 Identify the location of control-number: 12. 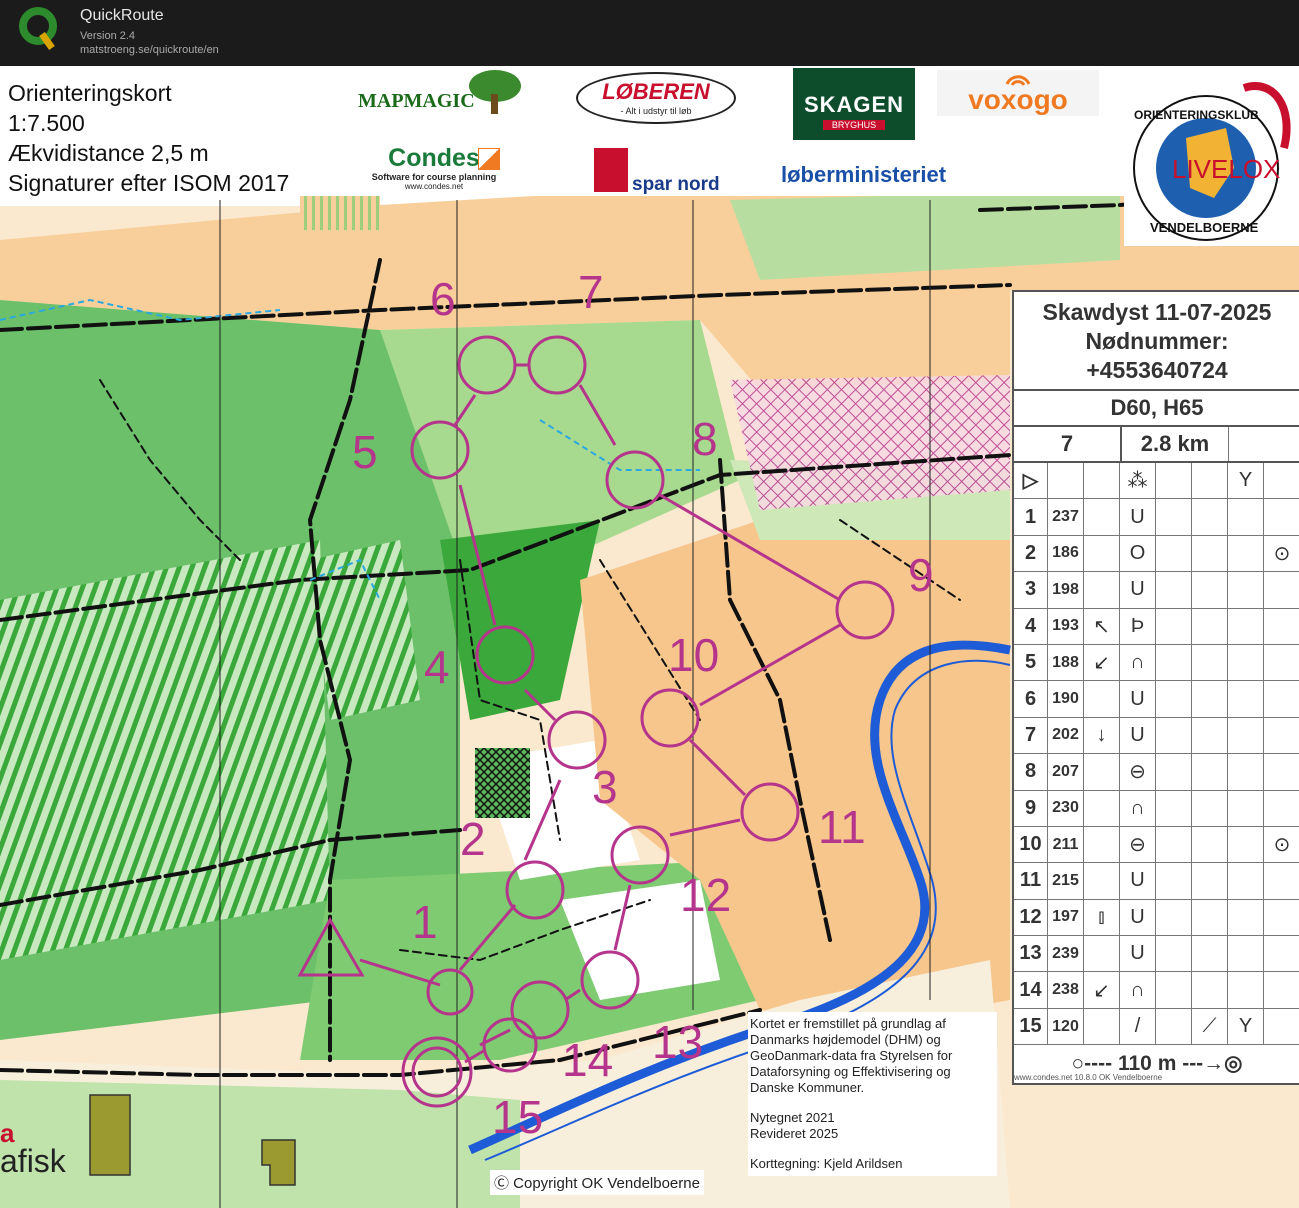
(1031, 917).